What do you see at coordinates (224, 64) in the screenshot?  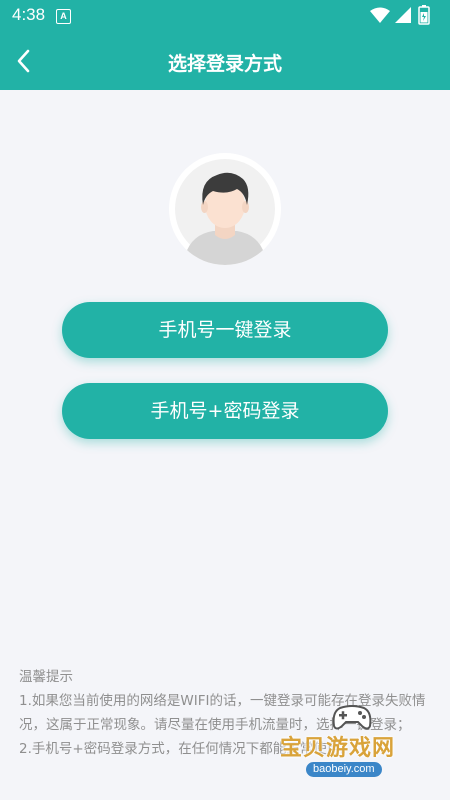 I see `page-title: 选择登录方式` at bounding box center [224, 64].